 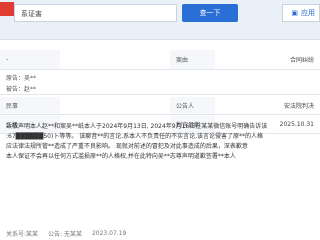 I want to click on footer: 关系号:某某 公告: 无某某 2023.07.19, so click(x=160, y=233).